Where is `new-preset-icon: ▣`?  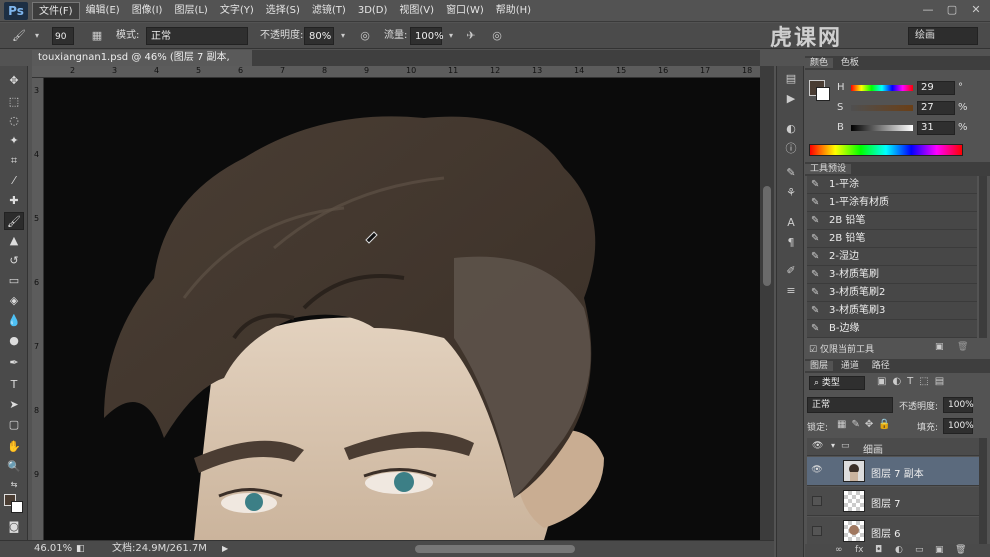
new-preset-icon: ▣ is located at coordinates (939, 347).